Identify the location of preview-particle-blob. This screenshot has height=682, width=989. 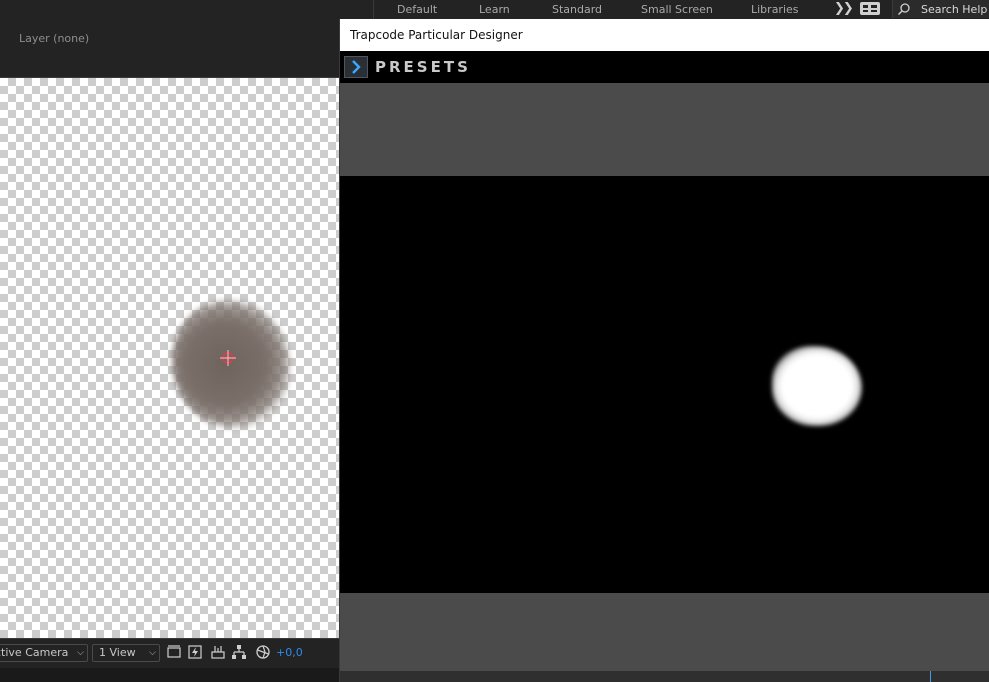
(817, 386).